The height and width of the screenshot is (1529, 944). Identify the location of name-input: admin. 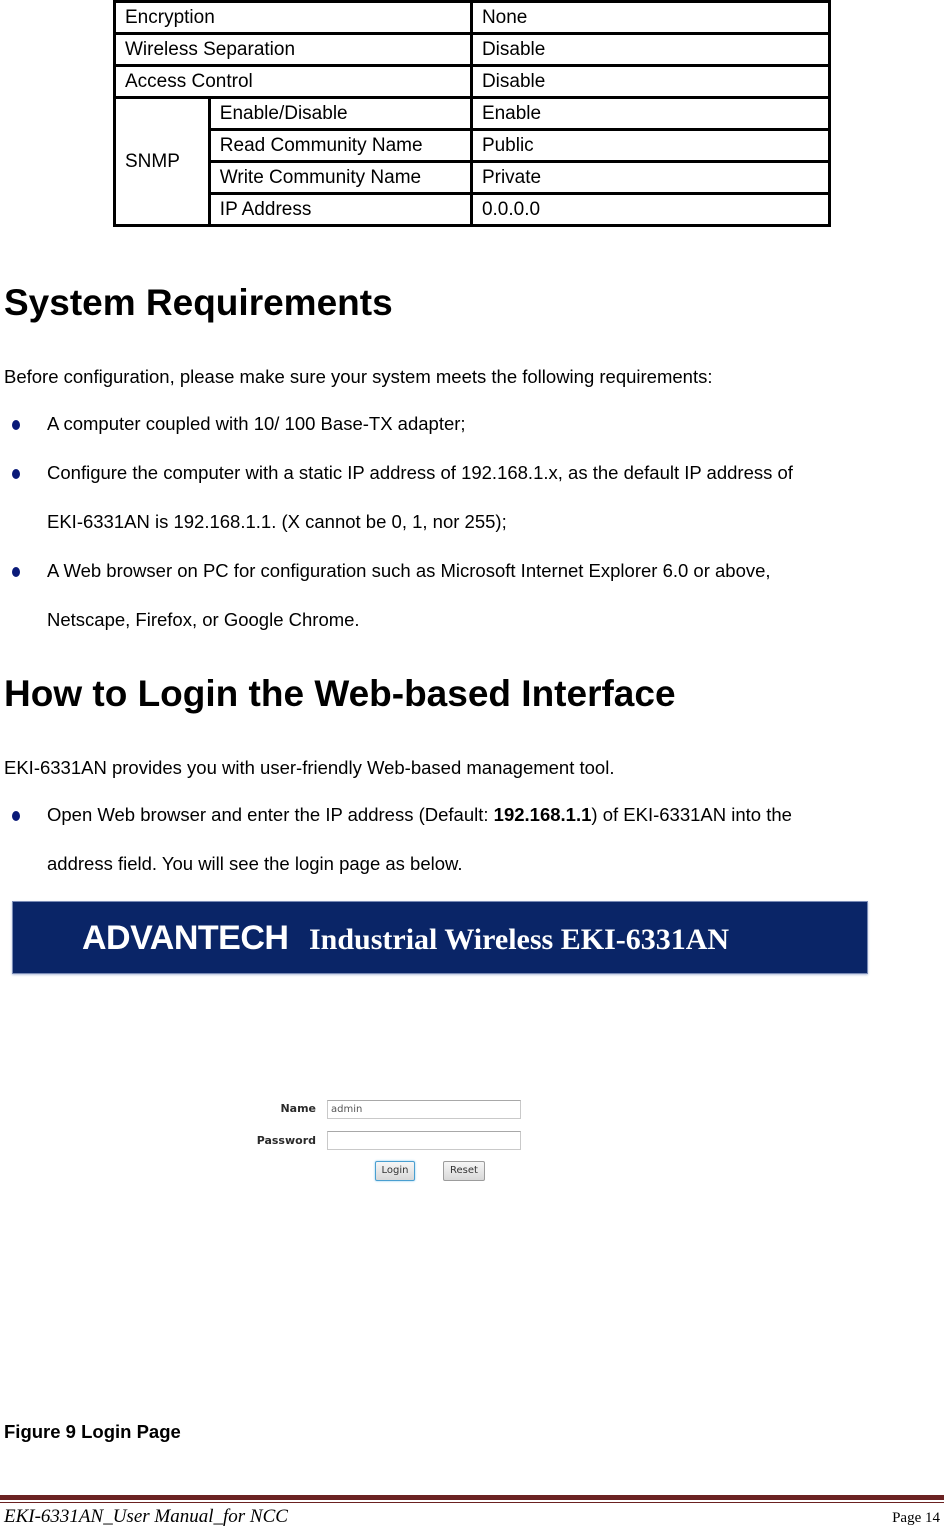
(424, 1109).